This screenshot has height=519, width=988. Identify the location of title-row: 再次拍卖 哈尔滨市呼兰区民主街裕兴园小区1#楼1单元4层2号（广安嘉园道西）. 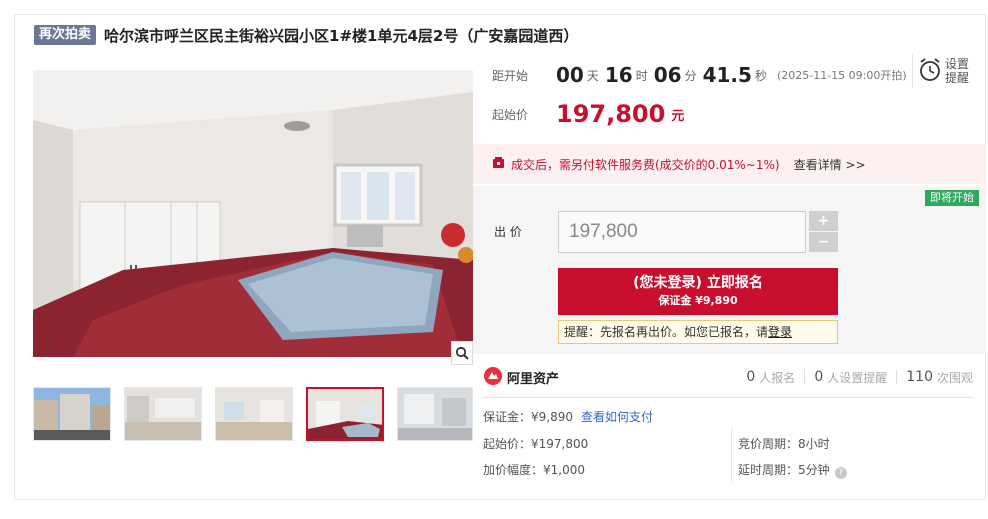
(306, 35).